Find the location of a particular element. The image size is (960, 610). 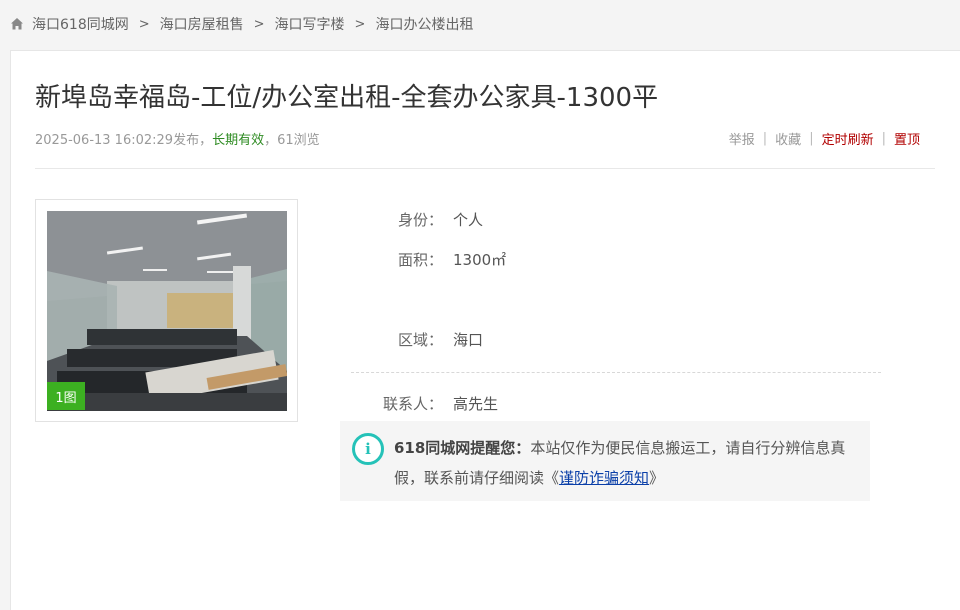

anti-fraud-link: 谨防诈骗须知 is located at coordinates (604, 478).